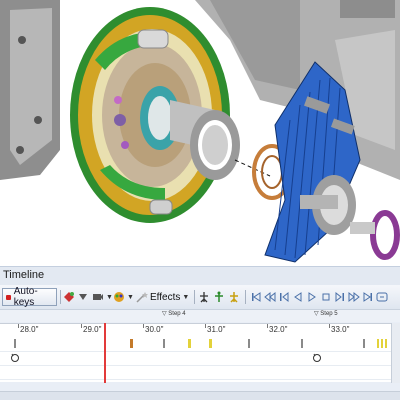  I want to click on next-frame-button, so click(340, 297).